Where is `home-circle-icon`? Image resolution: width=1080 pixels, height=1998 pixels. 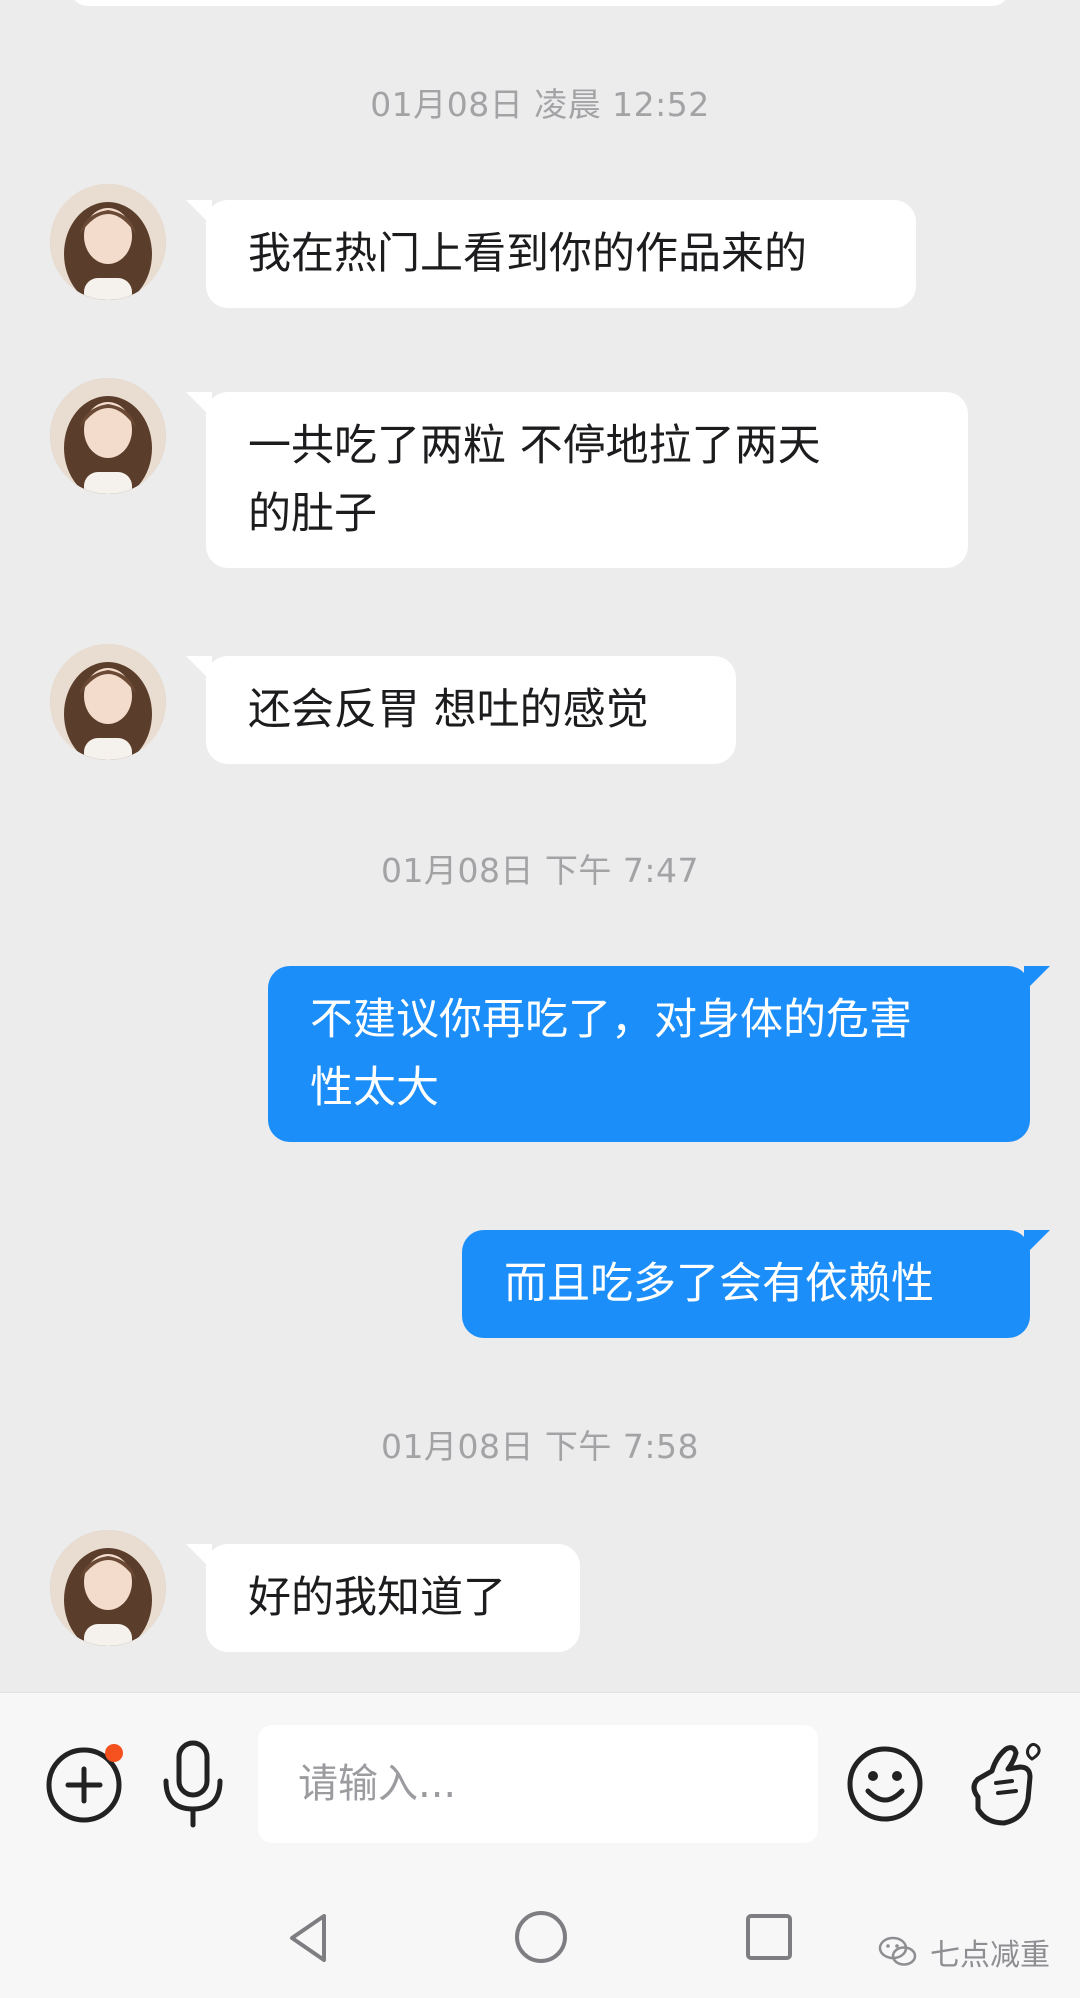 home-circle-icon is located at coordinates (541, 1937).